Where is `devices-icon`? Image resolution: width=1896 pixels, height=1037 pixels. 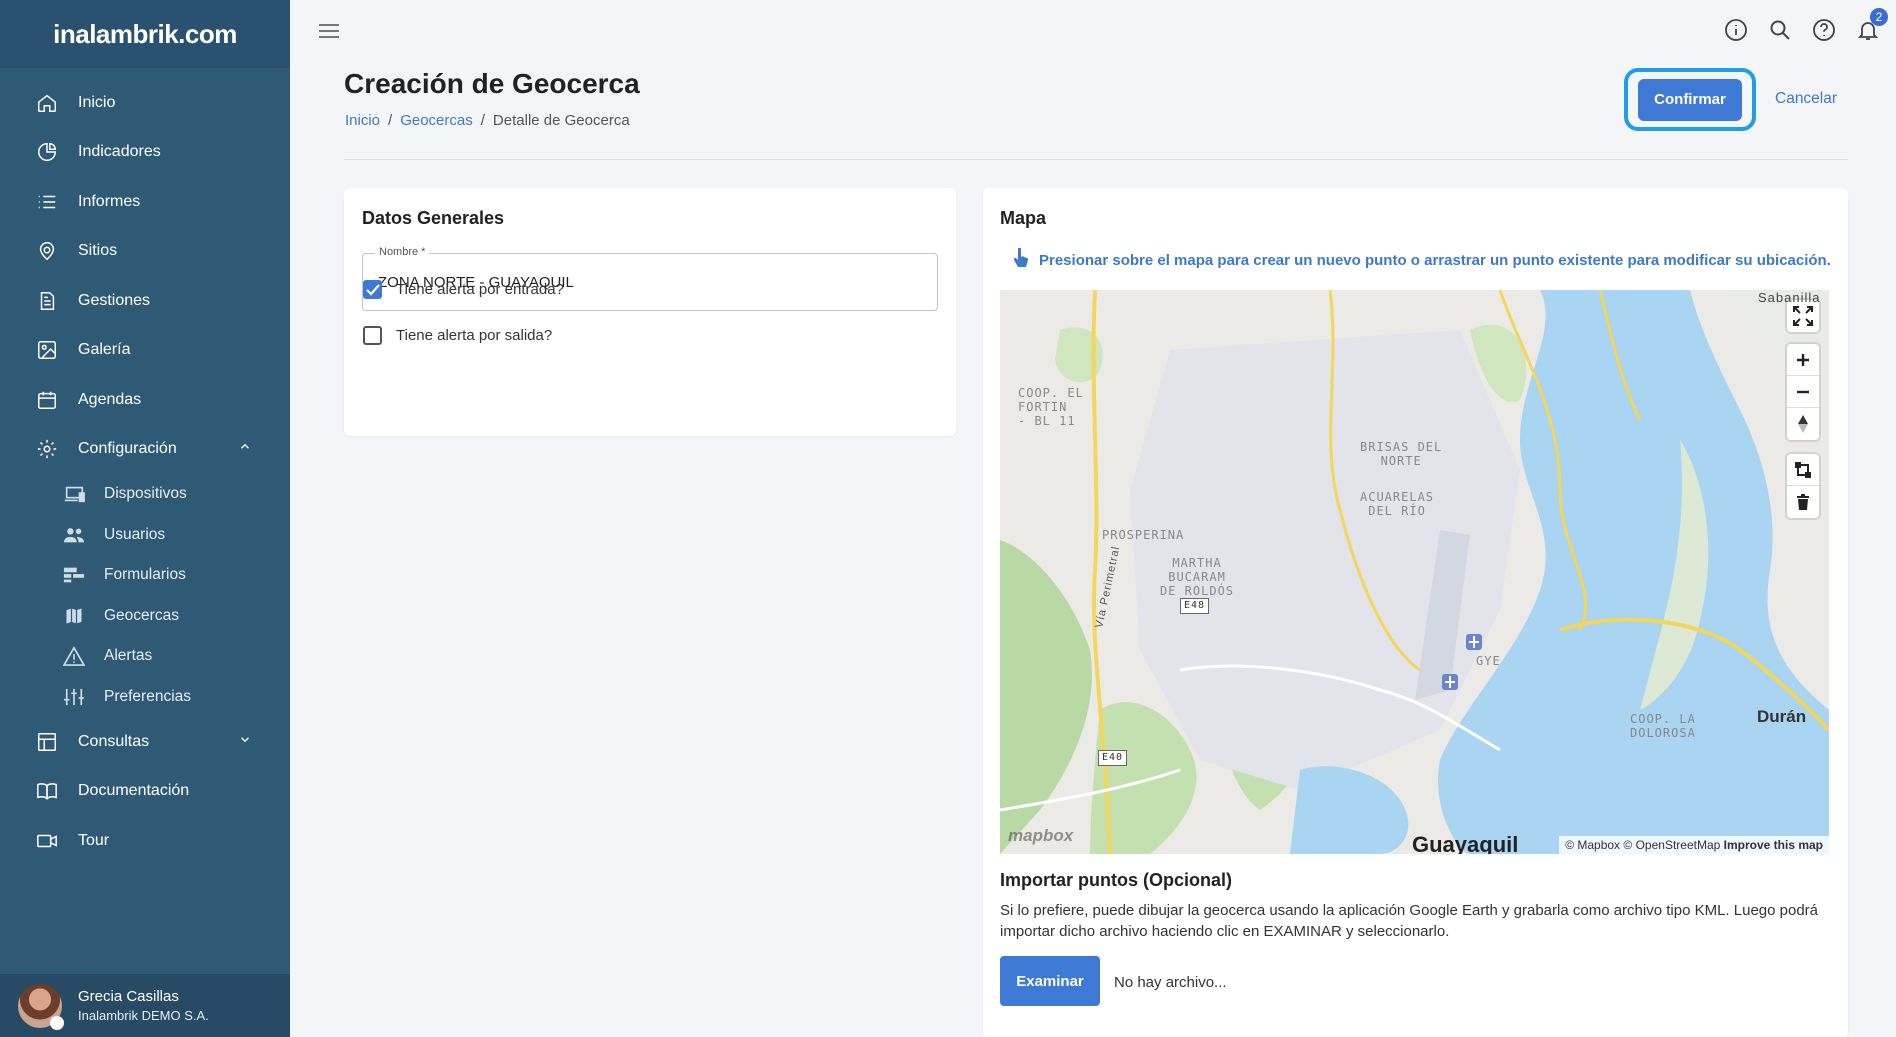
devices-icon is located at coordinates (74, 494).